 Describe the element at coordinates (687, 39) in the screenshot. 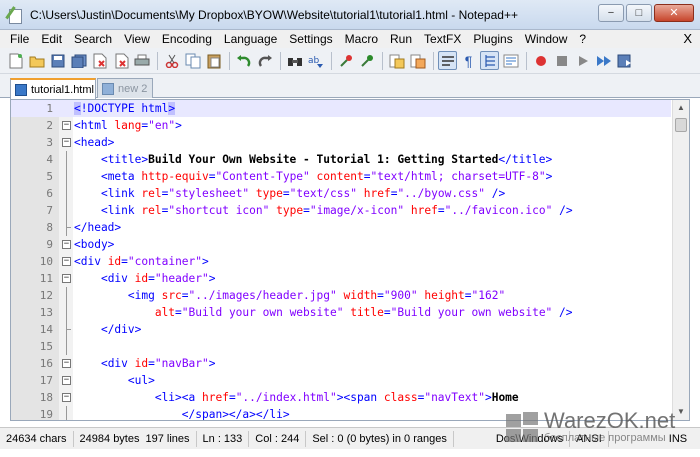

I see `close-document-button: X` at that location.